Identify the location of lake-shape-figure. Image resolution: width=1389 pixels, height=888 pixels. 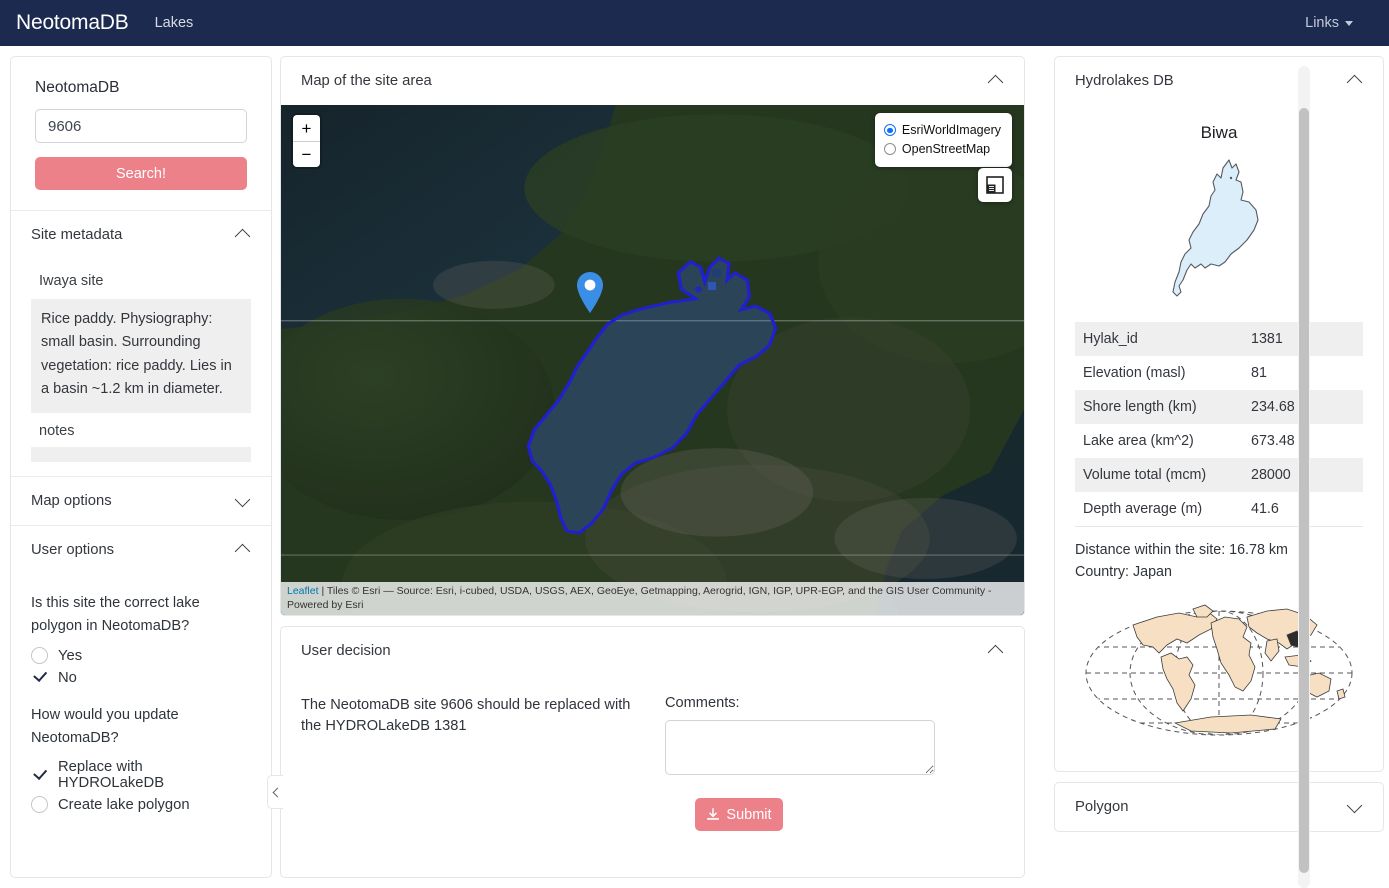
(1219, 226).